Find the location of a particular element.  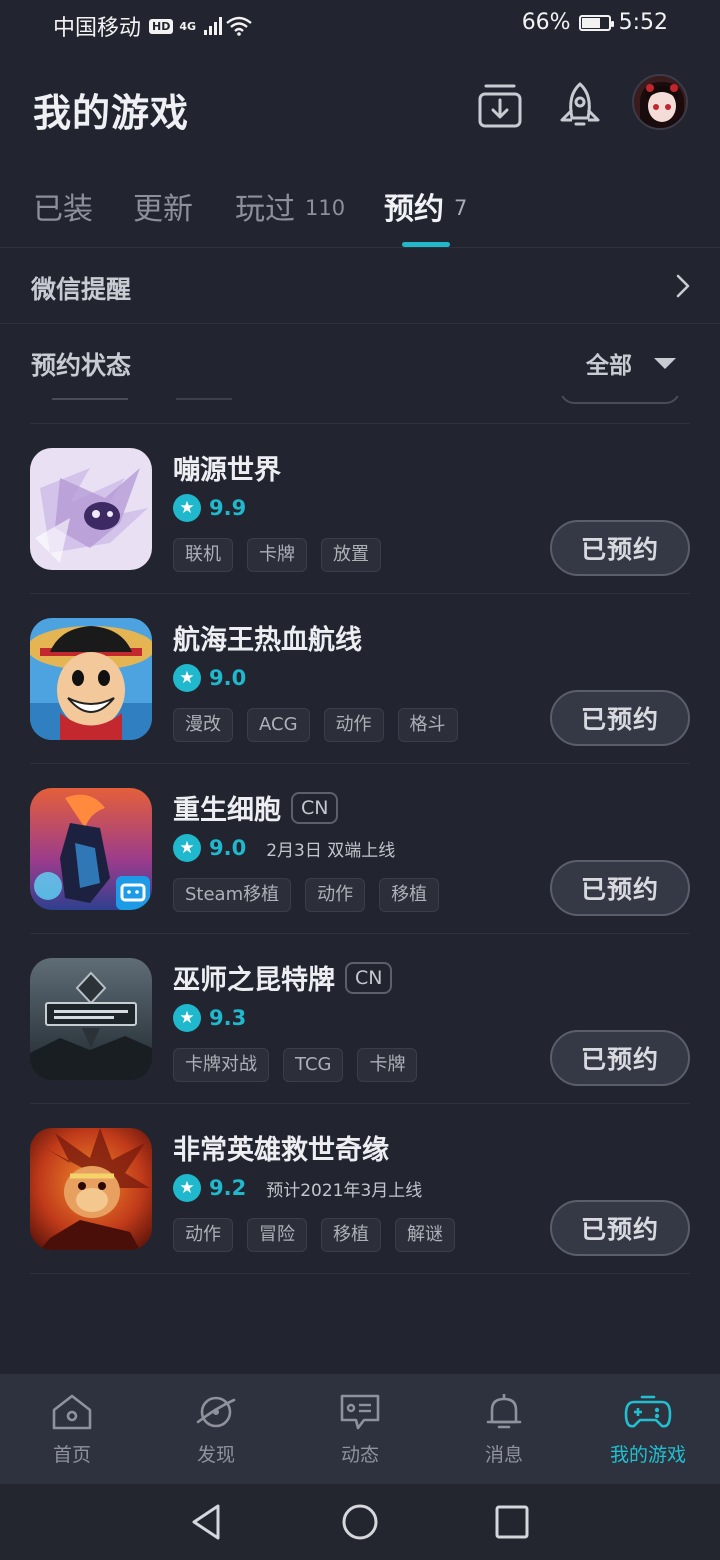

rocket-icon is located at coordinates (580, 106).